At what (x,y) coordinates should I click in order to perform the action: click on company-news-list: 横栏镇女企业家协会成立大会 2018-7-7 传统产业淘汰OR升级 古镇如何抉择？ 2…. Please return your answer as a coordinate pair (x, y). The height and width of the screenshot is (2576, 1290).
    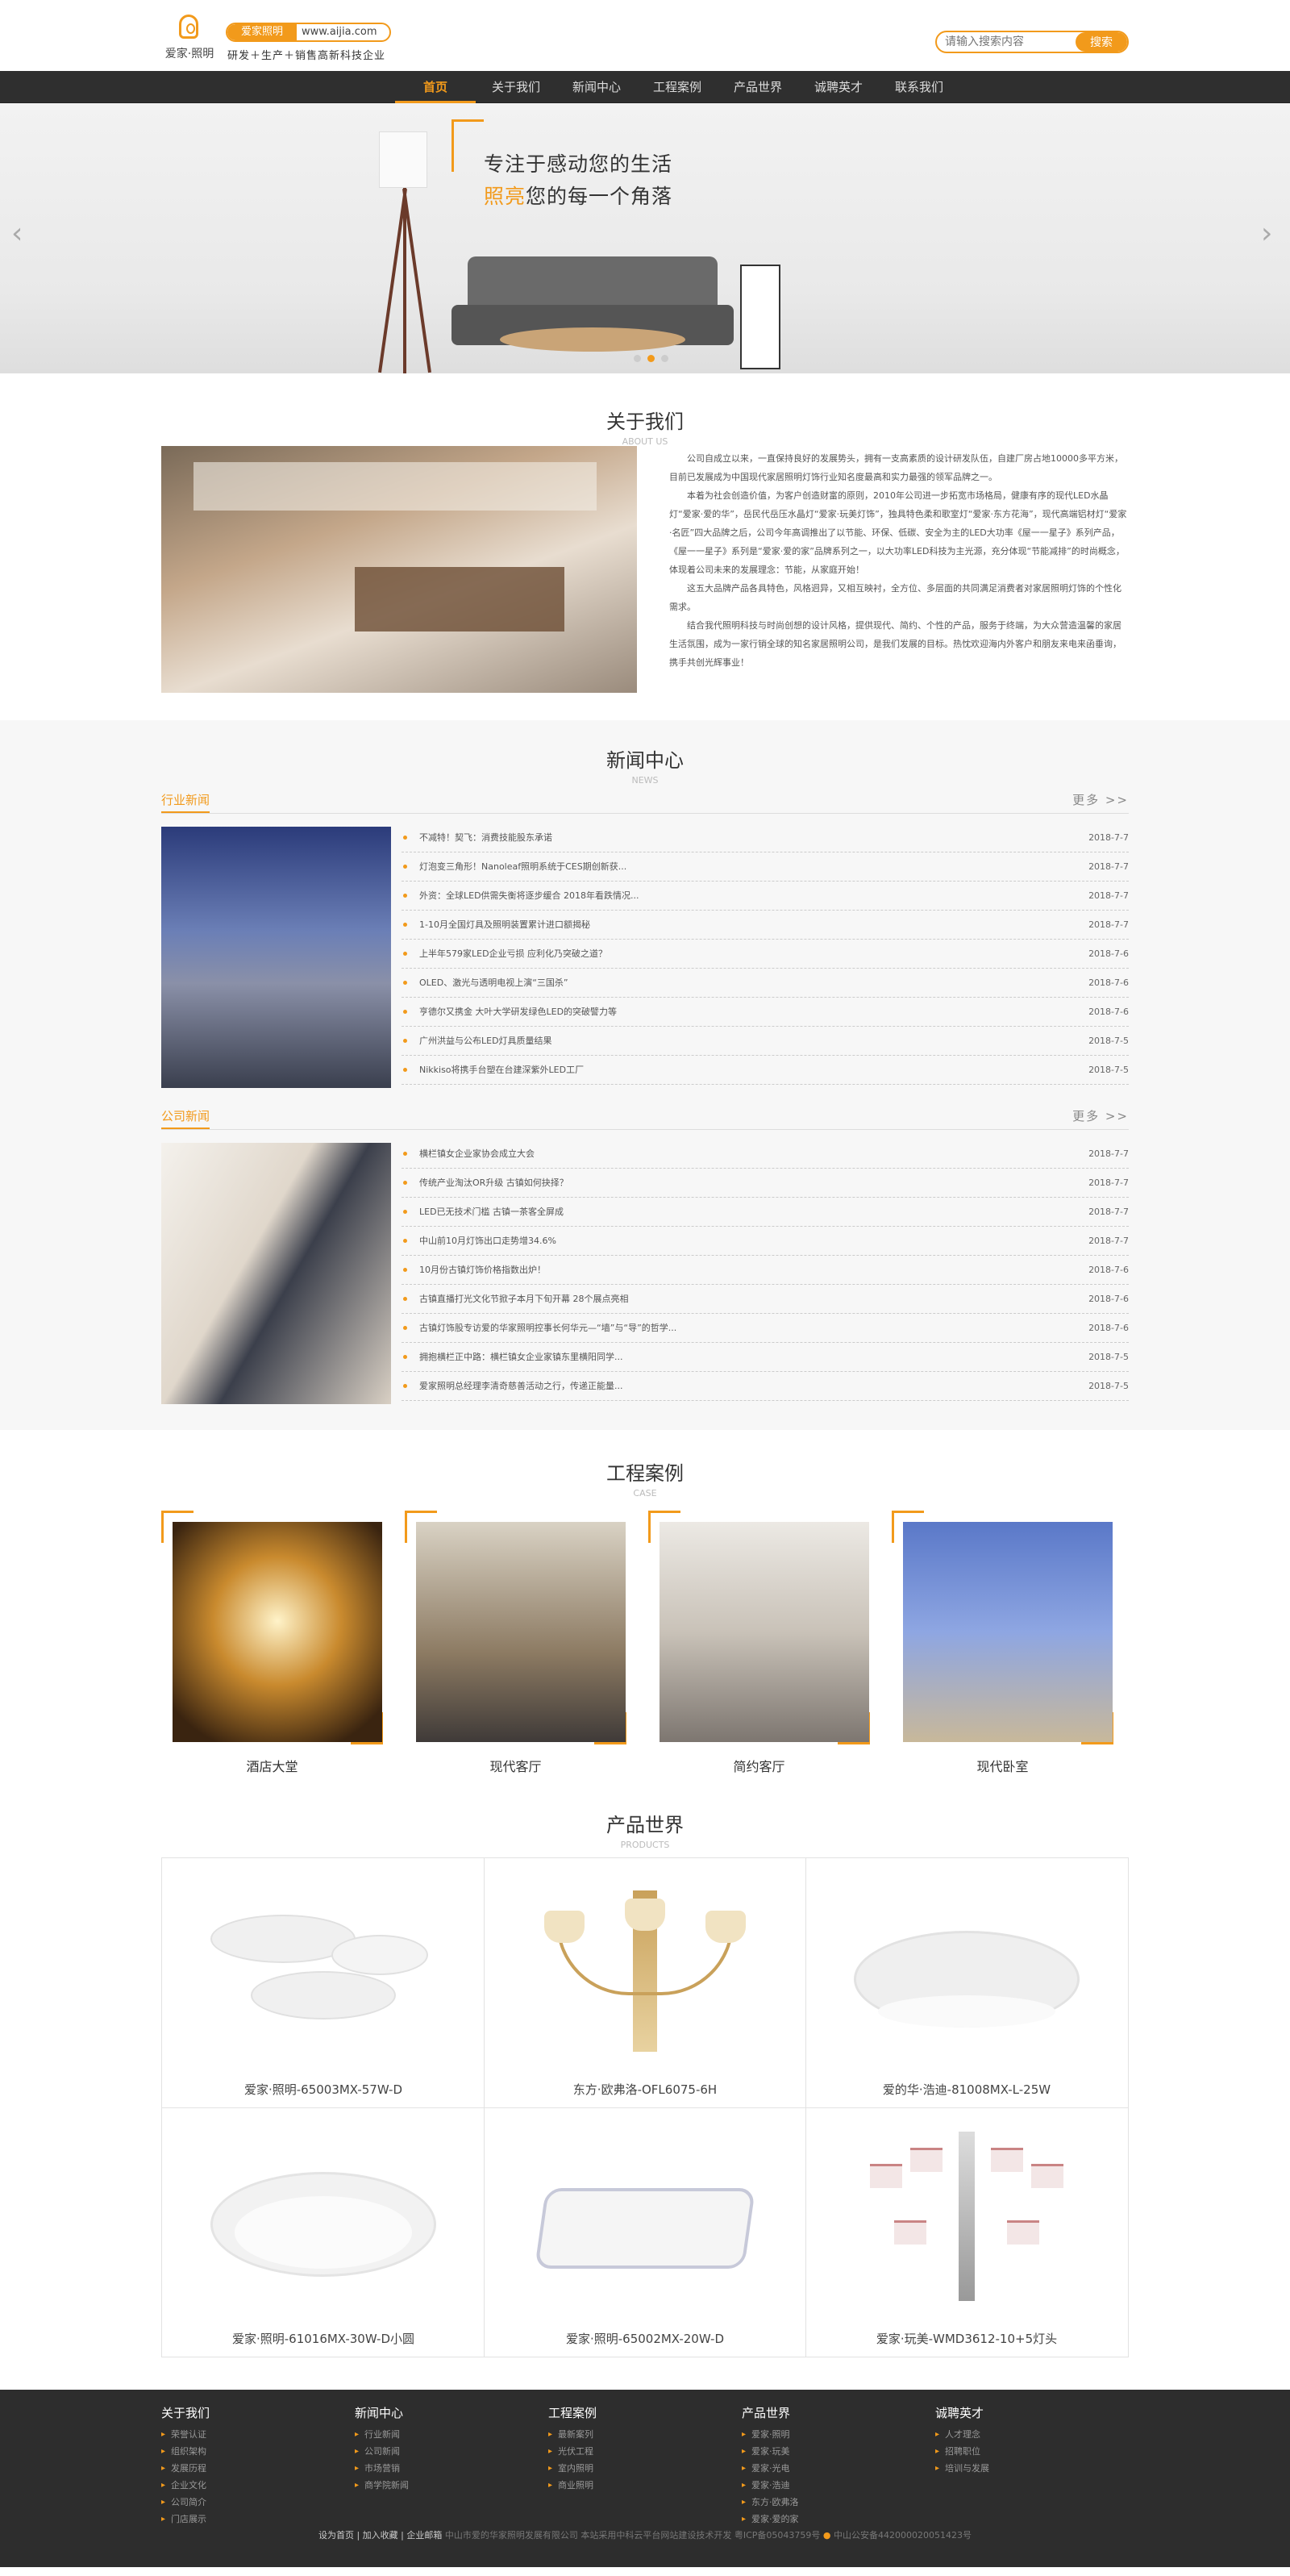
    Looking at the image, I should click on (765, 1270).